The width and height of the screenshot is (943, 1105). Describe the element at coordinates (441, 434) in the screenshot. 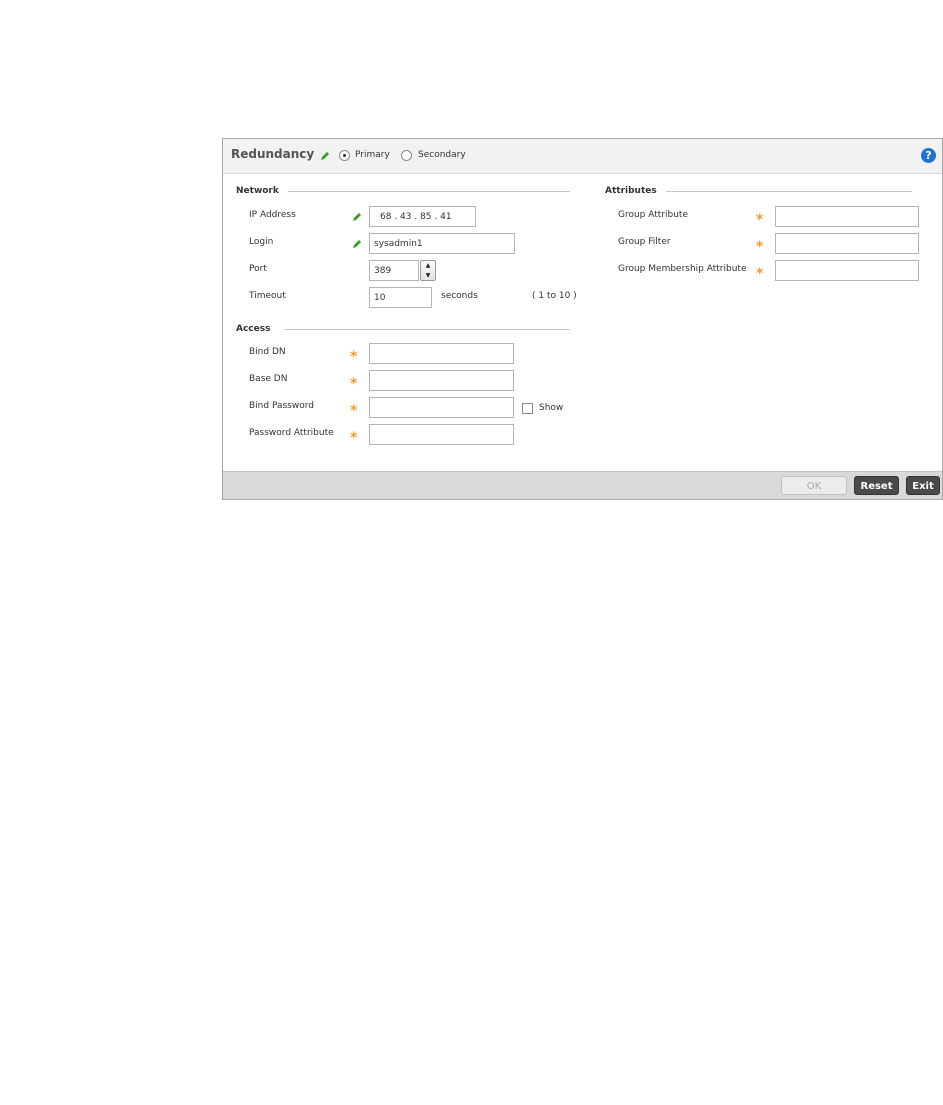

I see `password-attribute-field` at that location.